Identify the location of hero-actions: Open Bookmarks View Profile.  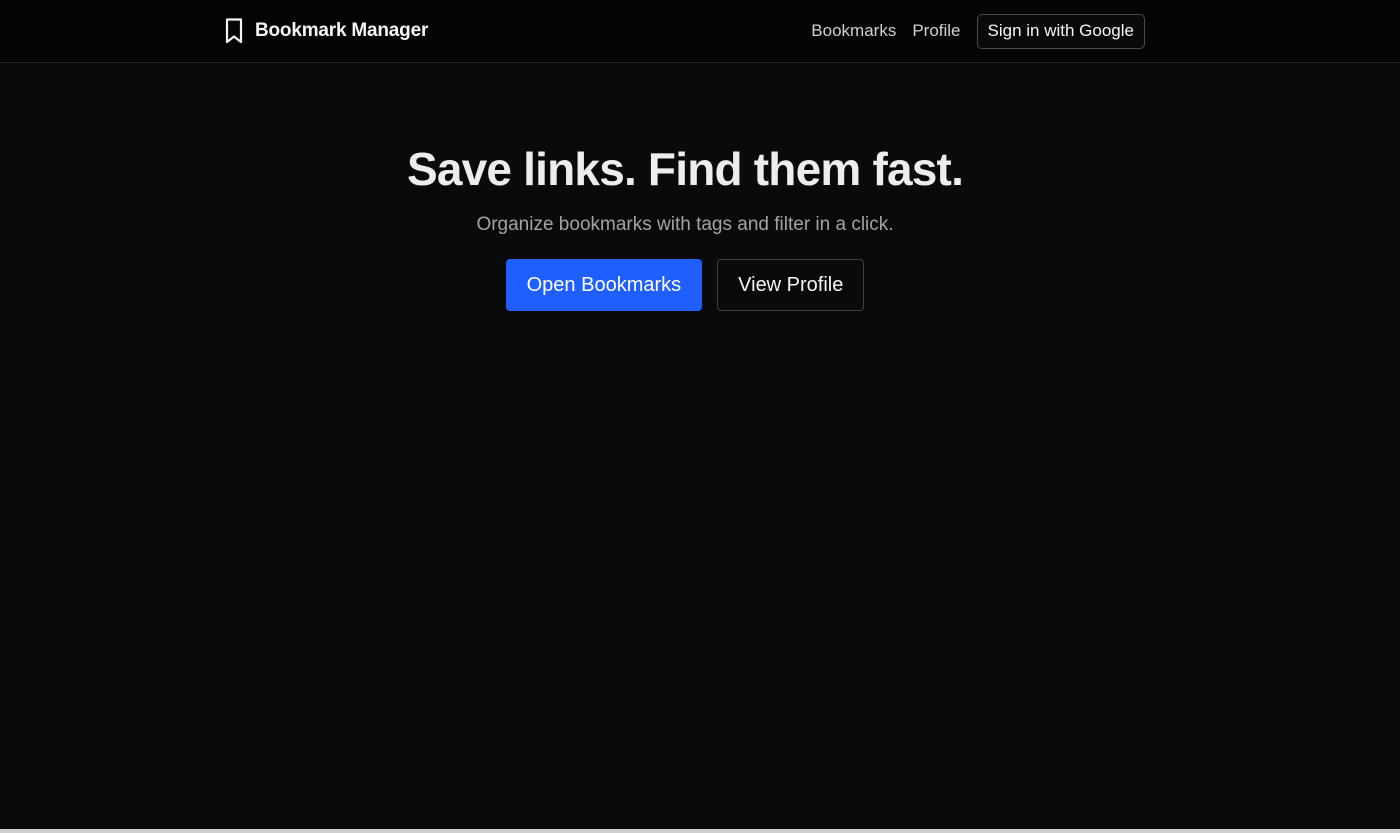
(700, 285).